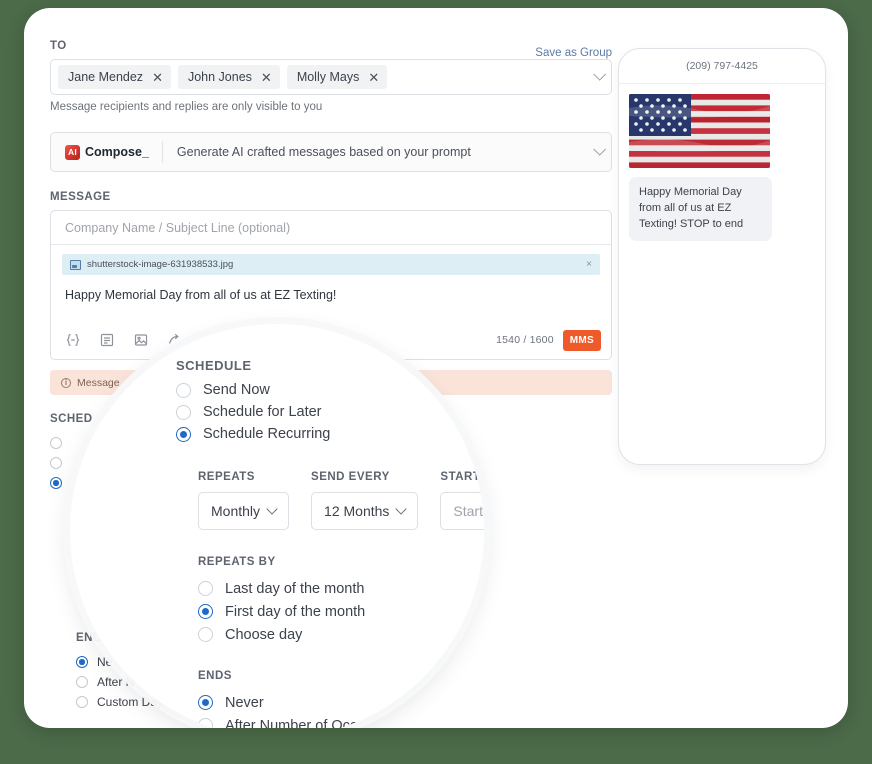 This screenshot has width=872, height=764. Describe the element at coordinates (107, 340) in the screenshot. I see `template-icon` at that location.